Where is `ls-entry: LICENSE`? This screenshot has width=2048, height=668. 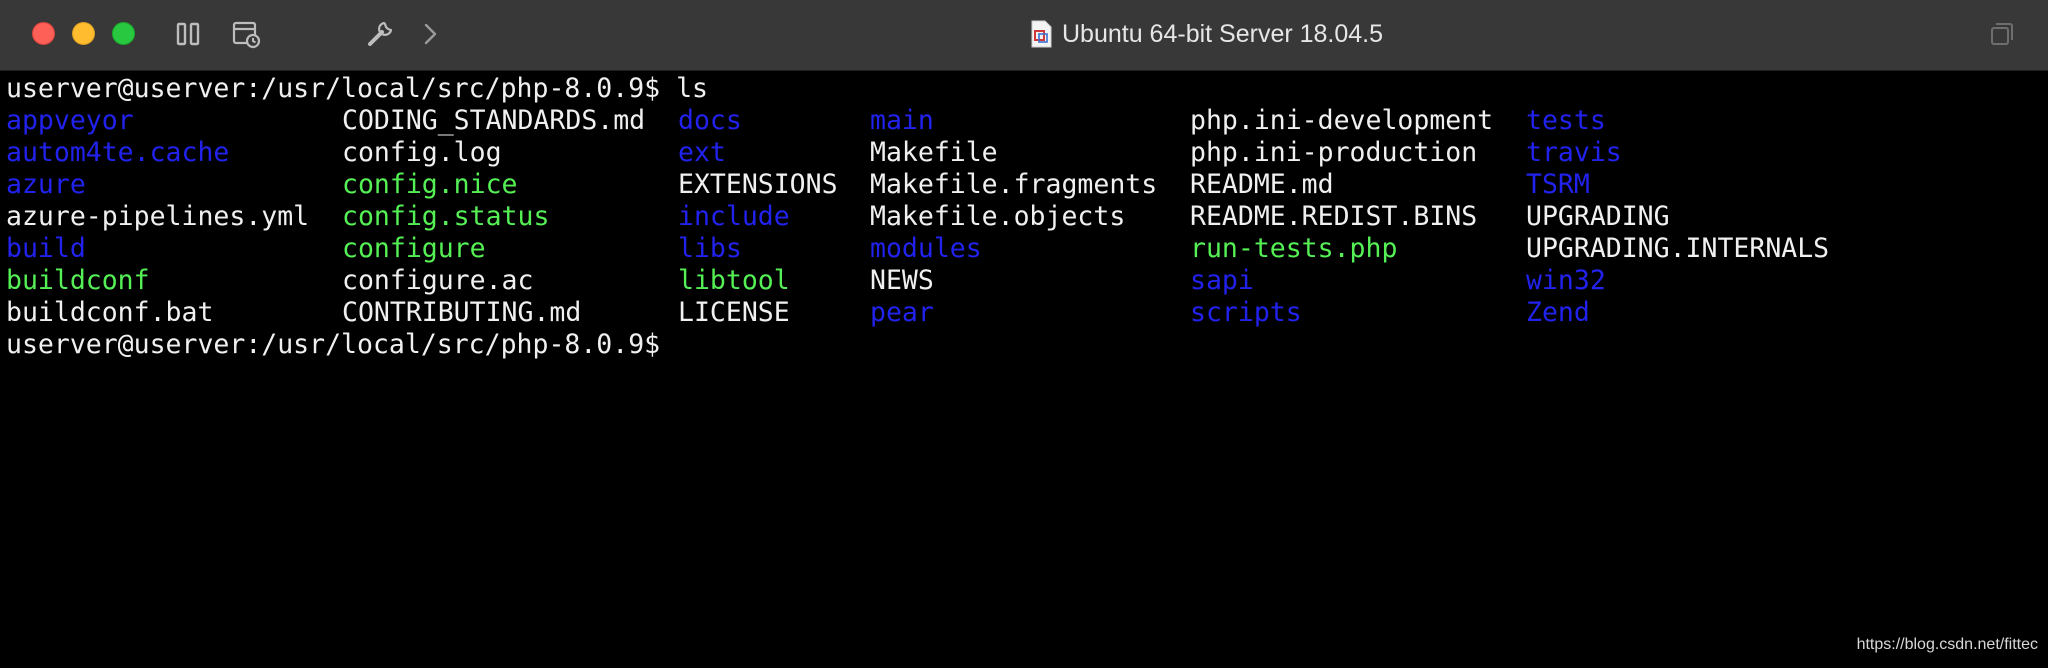 ls-entry: LICENSE is located at coordinates (734, 312).